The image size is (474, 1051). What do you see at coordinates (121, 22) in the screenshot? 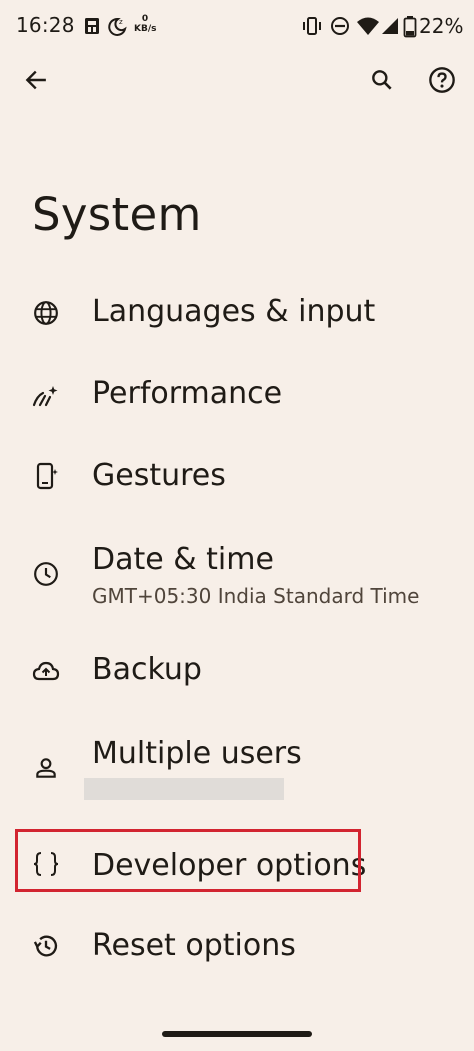
I see `svg-text: z` at bounding box center [121, 22].